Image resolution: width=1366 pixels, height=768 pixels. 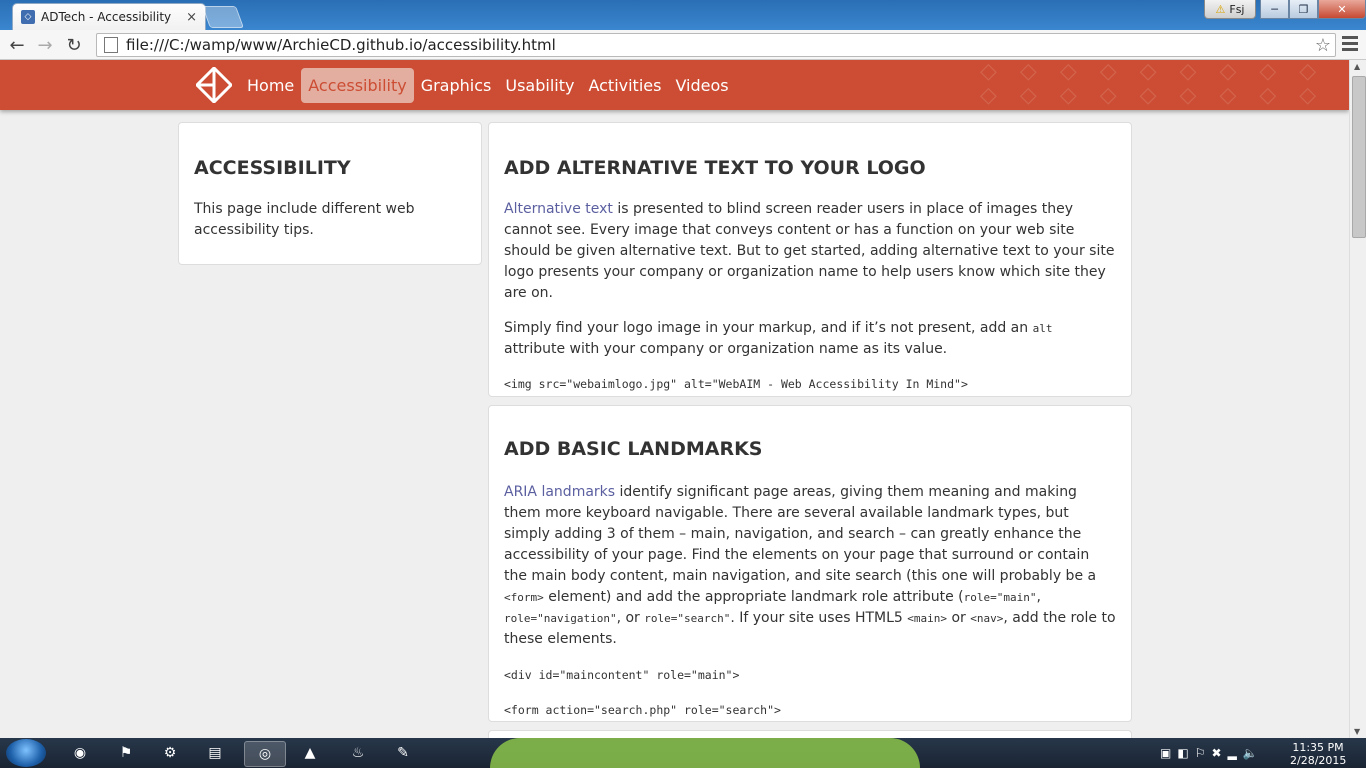 What do you see at coordinates (223, 17) in the screenshot?
I see `new-tab-button` at bounding box center [223, 17].